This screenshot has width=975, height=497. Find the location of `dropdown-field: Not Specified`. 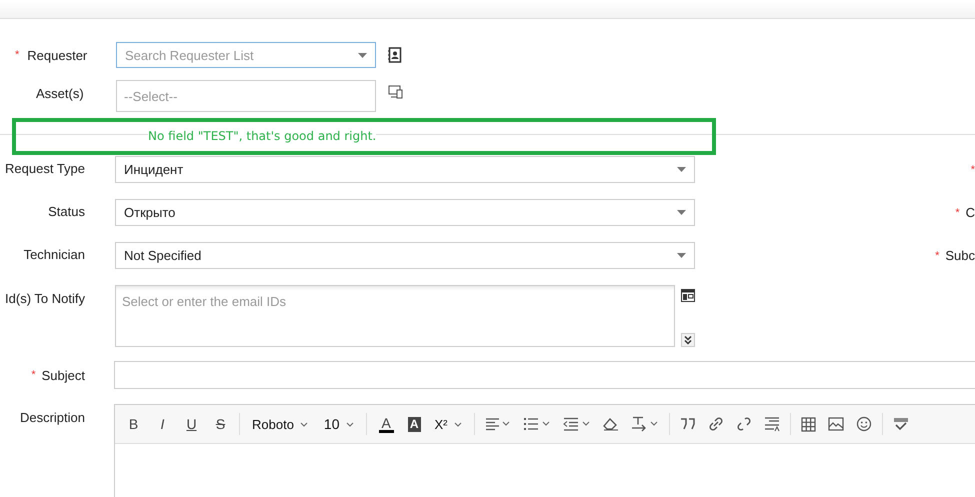

dropdown-field: Not Specified is located at coordinates (405, 255).